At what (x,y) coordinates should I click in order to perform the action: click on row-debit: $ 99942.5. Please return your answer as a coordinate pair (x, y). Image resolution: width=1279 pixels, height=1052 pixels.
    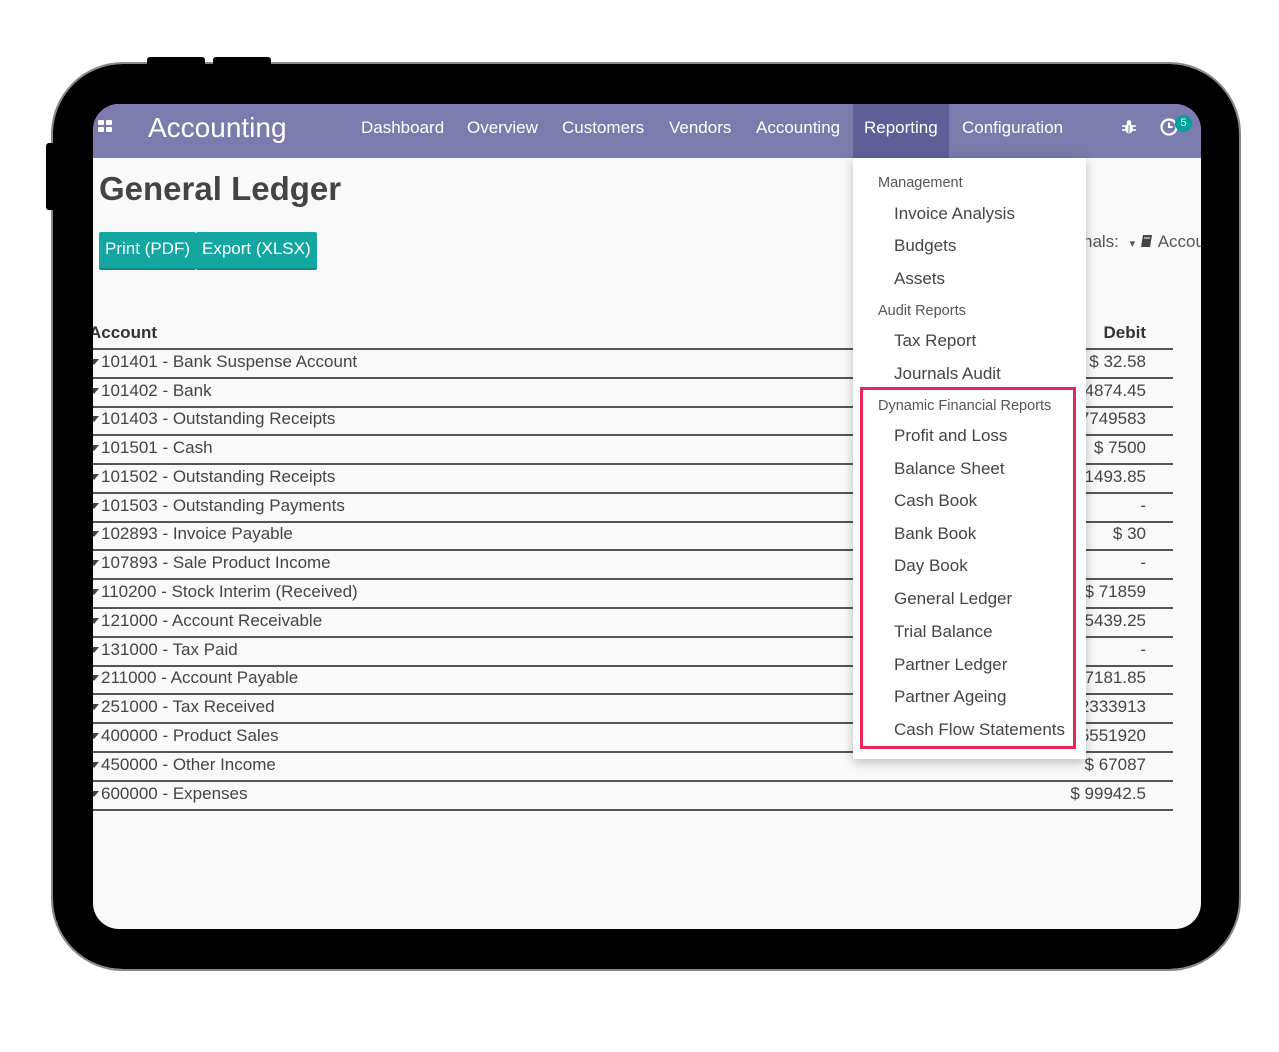
    Looking at the image, I should click on (1108, 793).